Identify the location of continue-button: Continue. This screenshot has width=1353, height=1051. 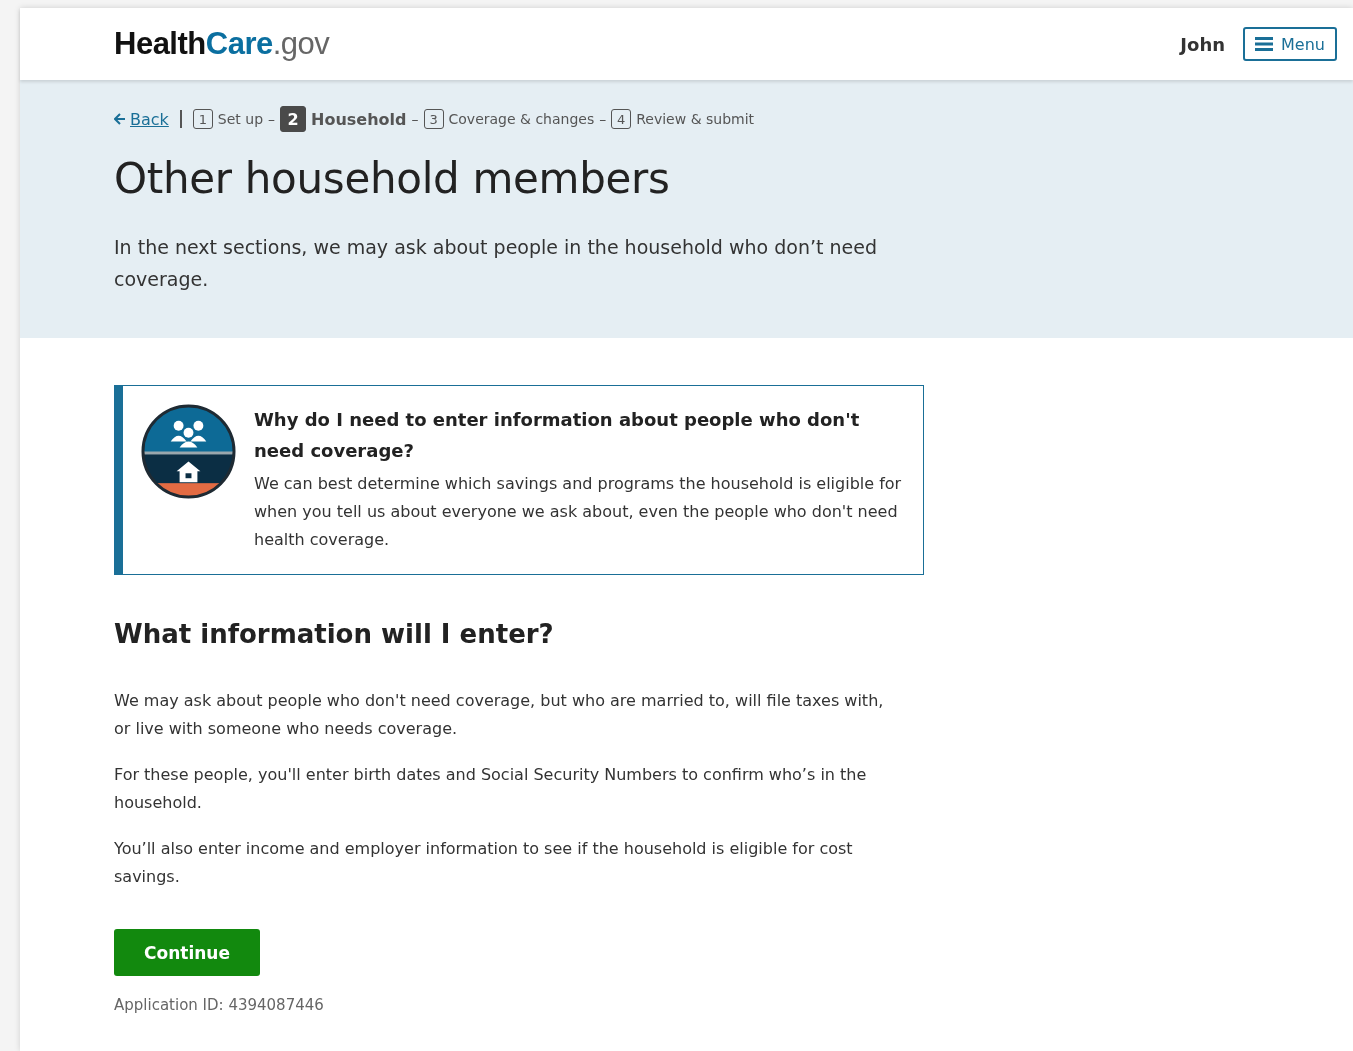
(187, 952).